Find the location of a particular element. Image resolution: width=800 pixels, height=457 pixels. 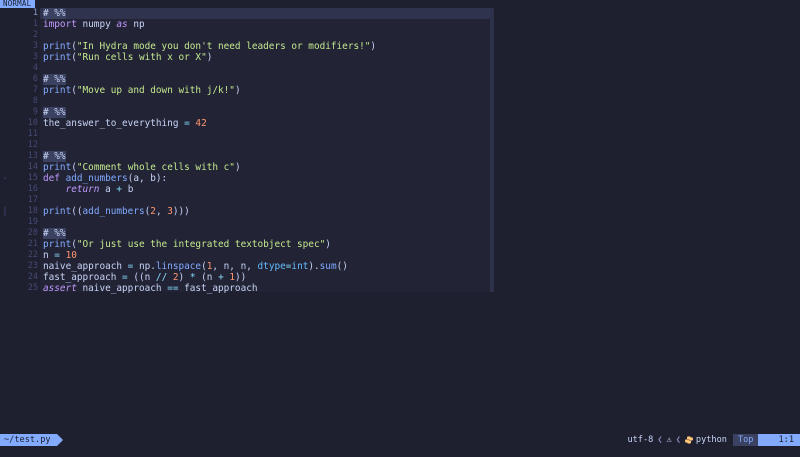

code-token: the_answer_to_everything is located at coordinates (114, 123).